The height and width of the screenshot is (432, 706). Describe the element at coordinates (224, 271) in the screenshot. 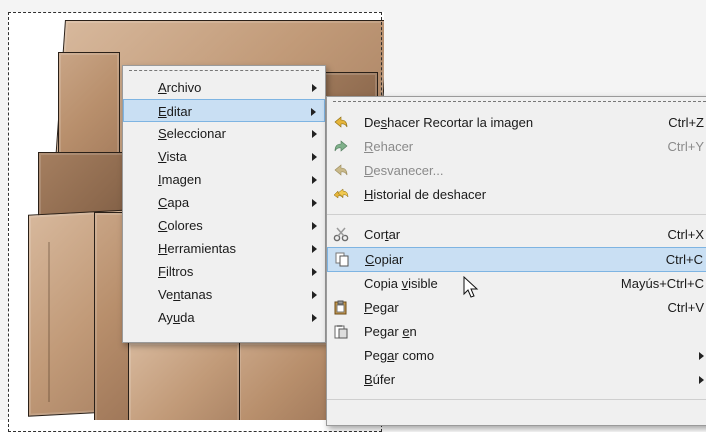

I see `menu-item-filtros: Filtros` at that location.